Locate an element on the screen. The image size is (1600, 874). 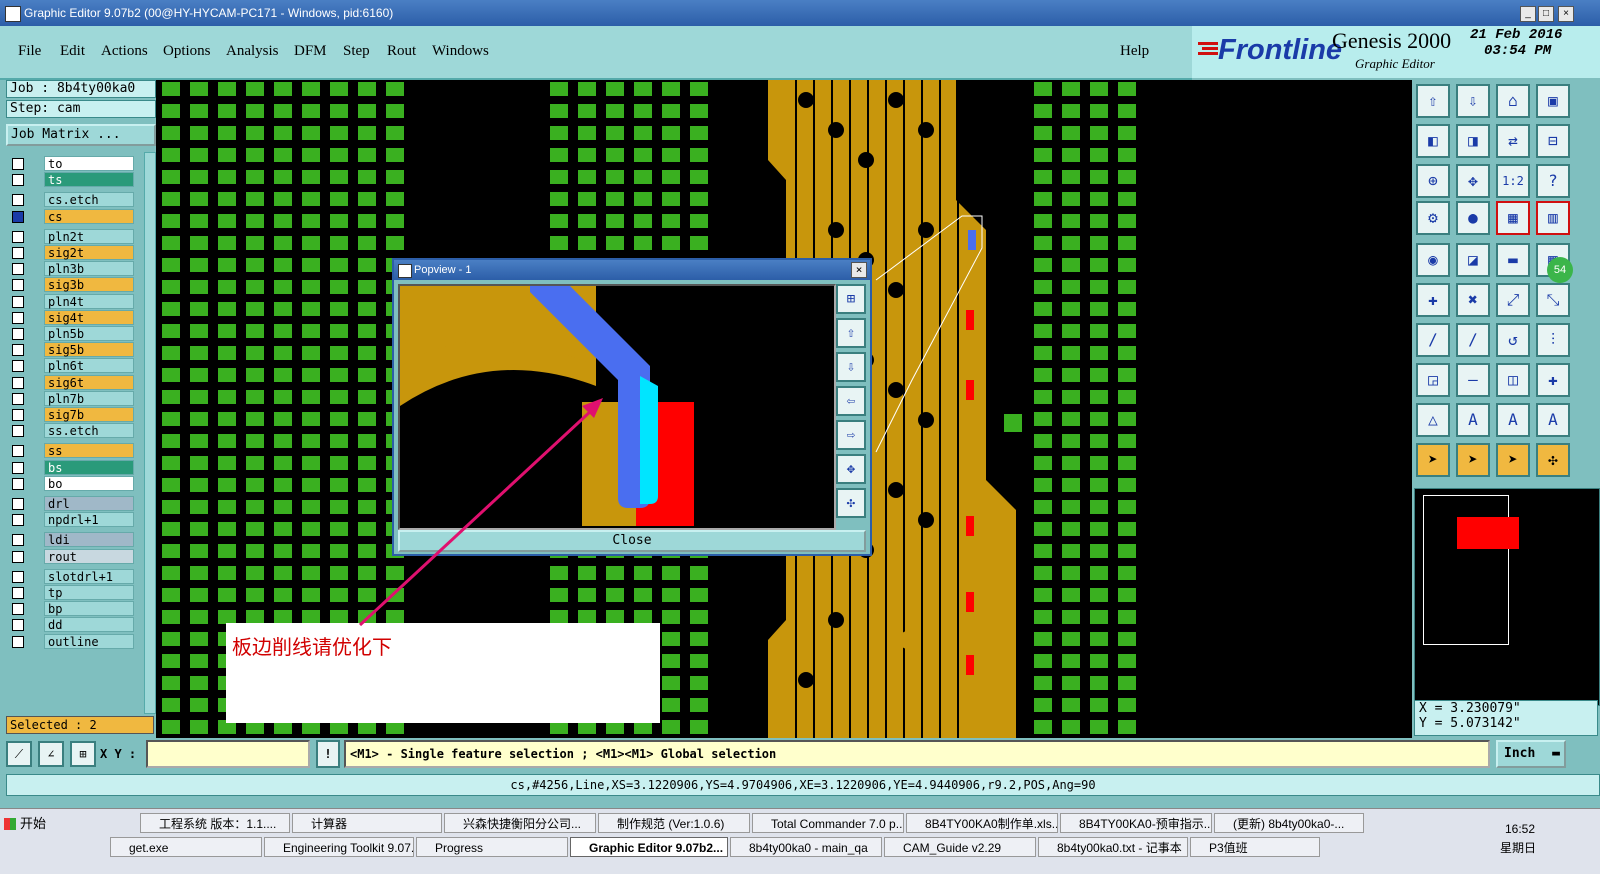
overview-map is located at coordinates (1507, 597).